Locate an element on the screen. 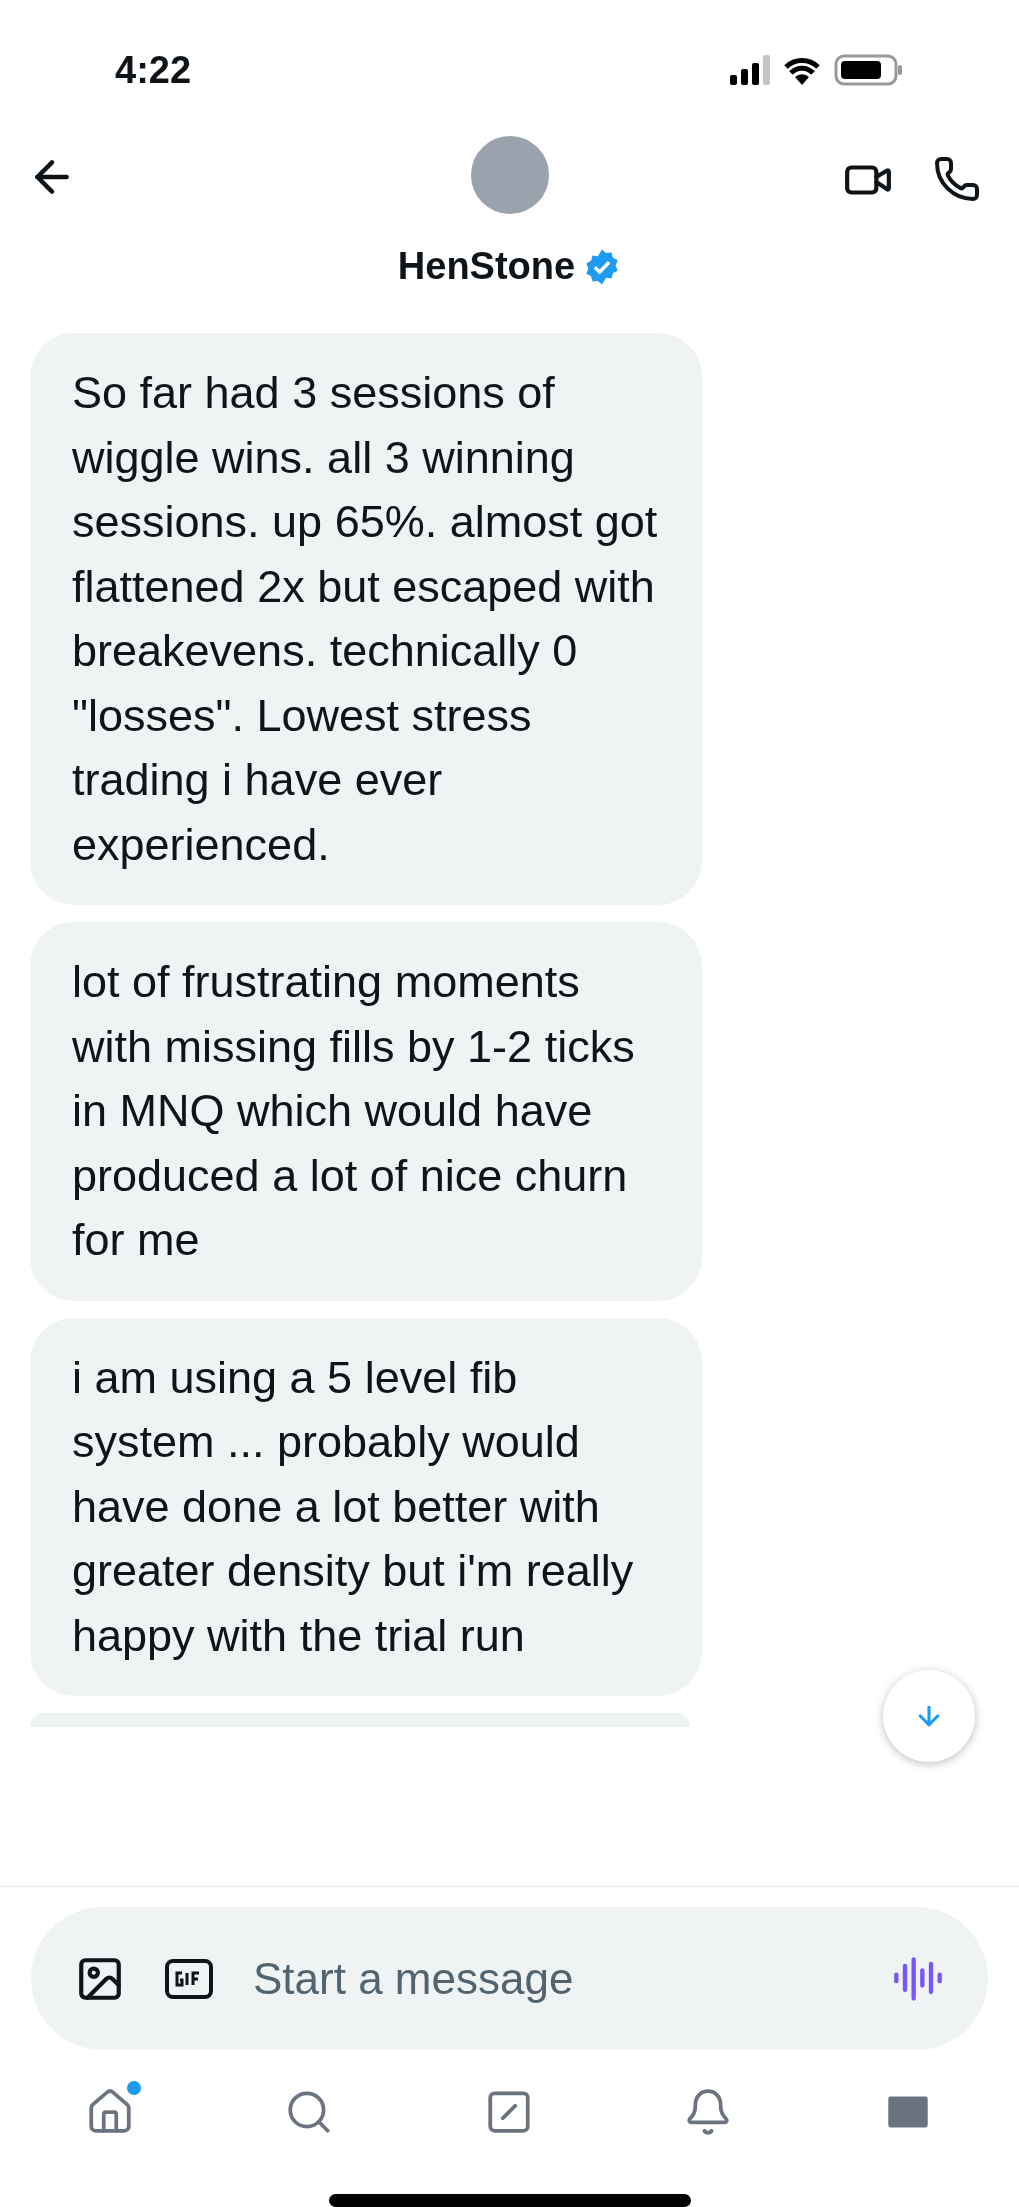 Image resolution: width=1019 pixels, height=2207 pixels. phone-icon is located at coordinates (957, 179).